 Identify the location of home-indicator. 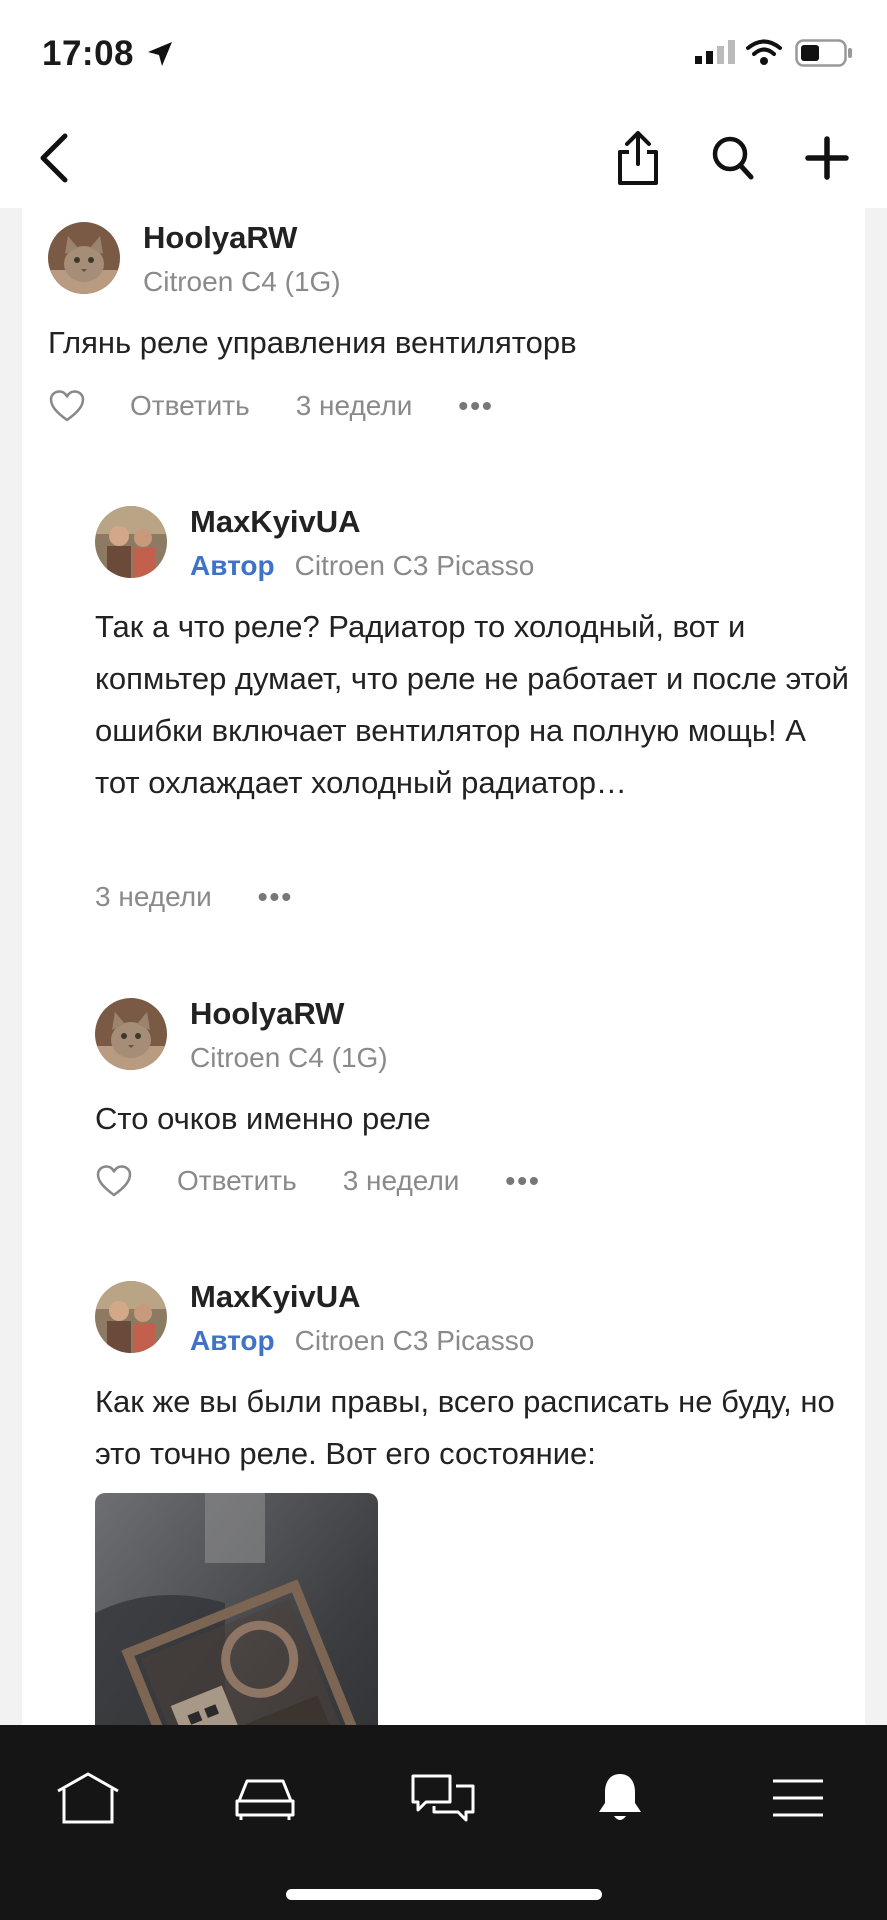
(444, 1894).